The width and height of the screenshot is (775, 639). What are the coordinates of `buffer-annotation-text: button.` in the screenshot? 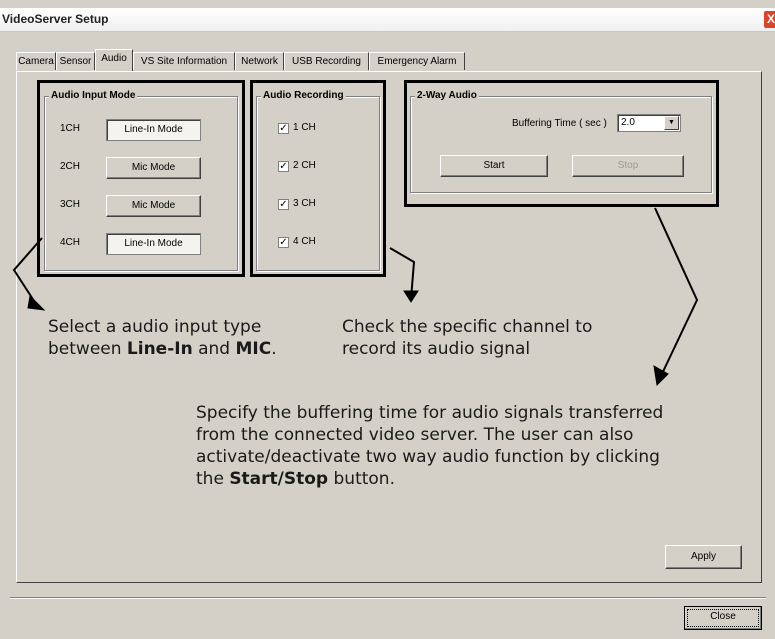 It's located at (361, 479).